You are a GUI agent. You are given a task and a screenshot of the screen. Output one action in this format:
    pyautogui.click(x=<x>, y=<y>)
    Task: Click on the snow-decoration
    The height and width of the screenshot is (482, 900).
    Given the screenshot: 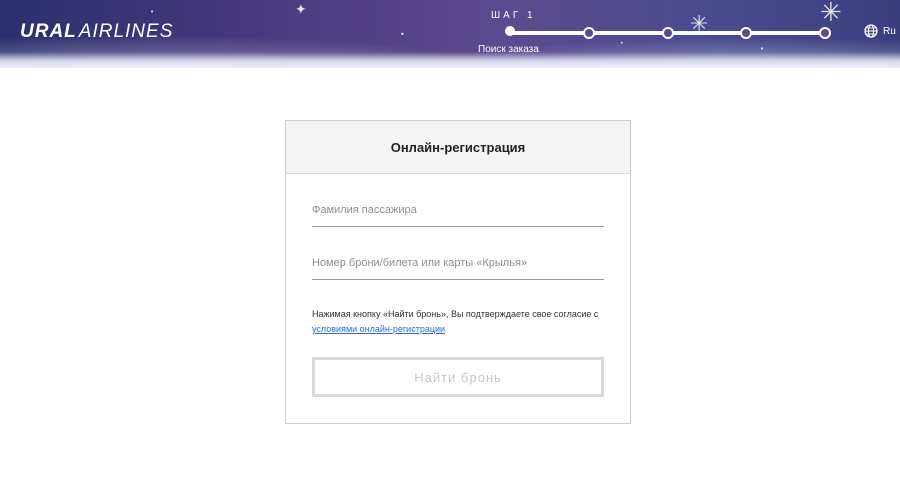 What is the action you would take?
    pyautogui.click(x=450, y=60)
    